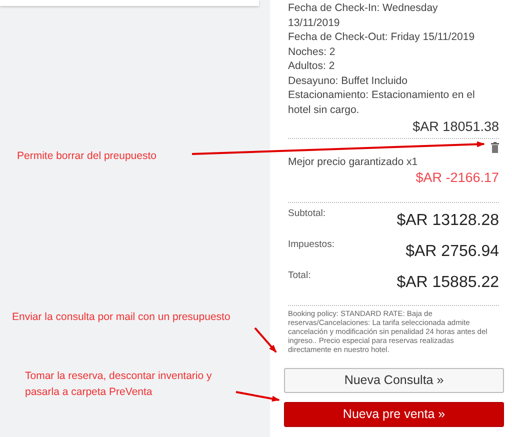 Image resolution: width=512 pixels, height=437 pixels. What do you see at coordinates (447, 221) in the screenshot?
I see `total-value: $AR 13128.28` at bounding box center [447, 221].